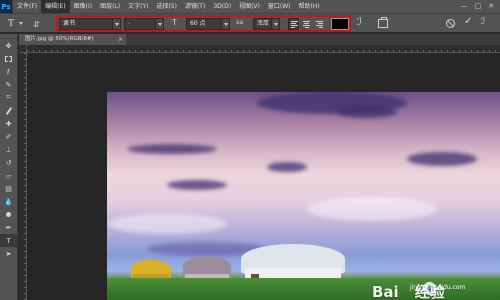 This screenshot has width=500, height=300. What do you see at coordinates (8, 214) in the screenshot?
I see `dodge-tool-icon` at bounding box center [8, 214].